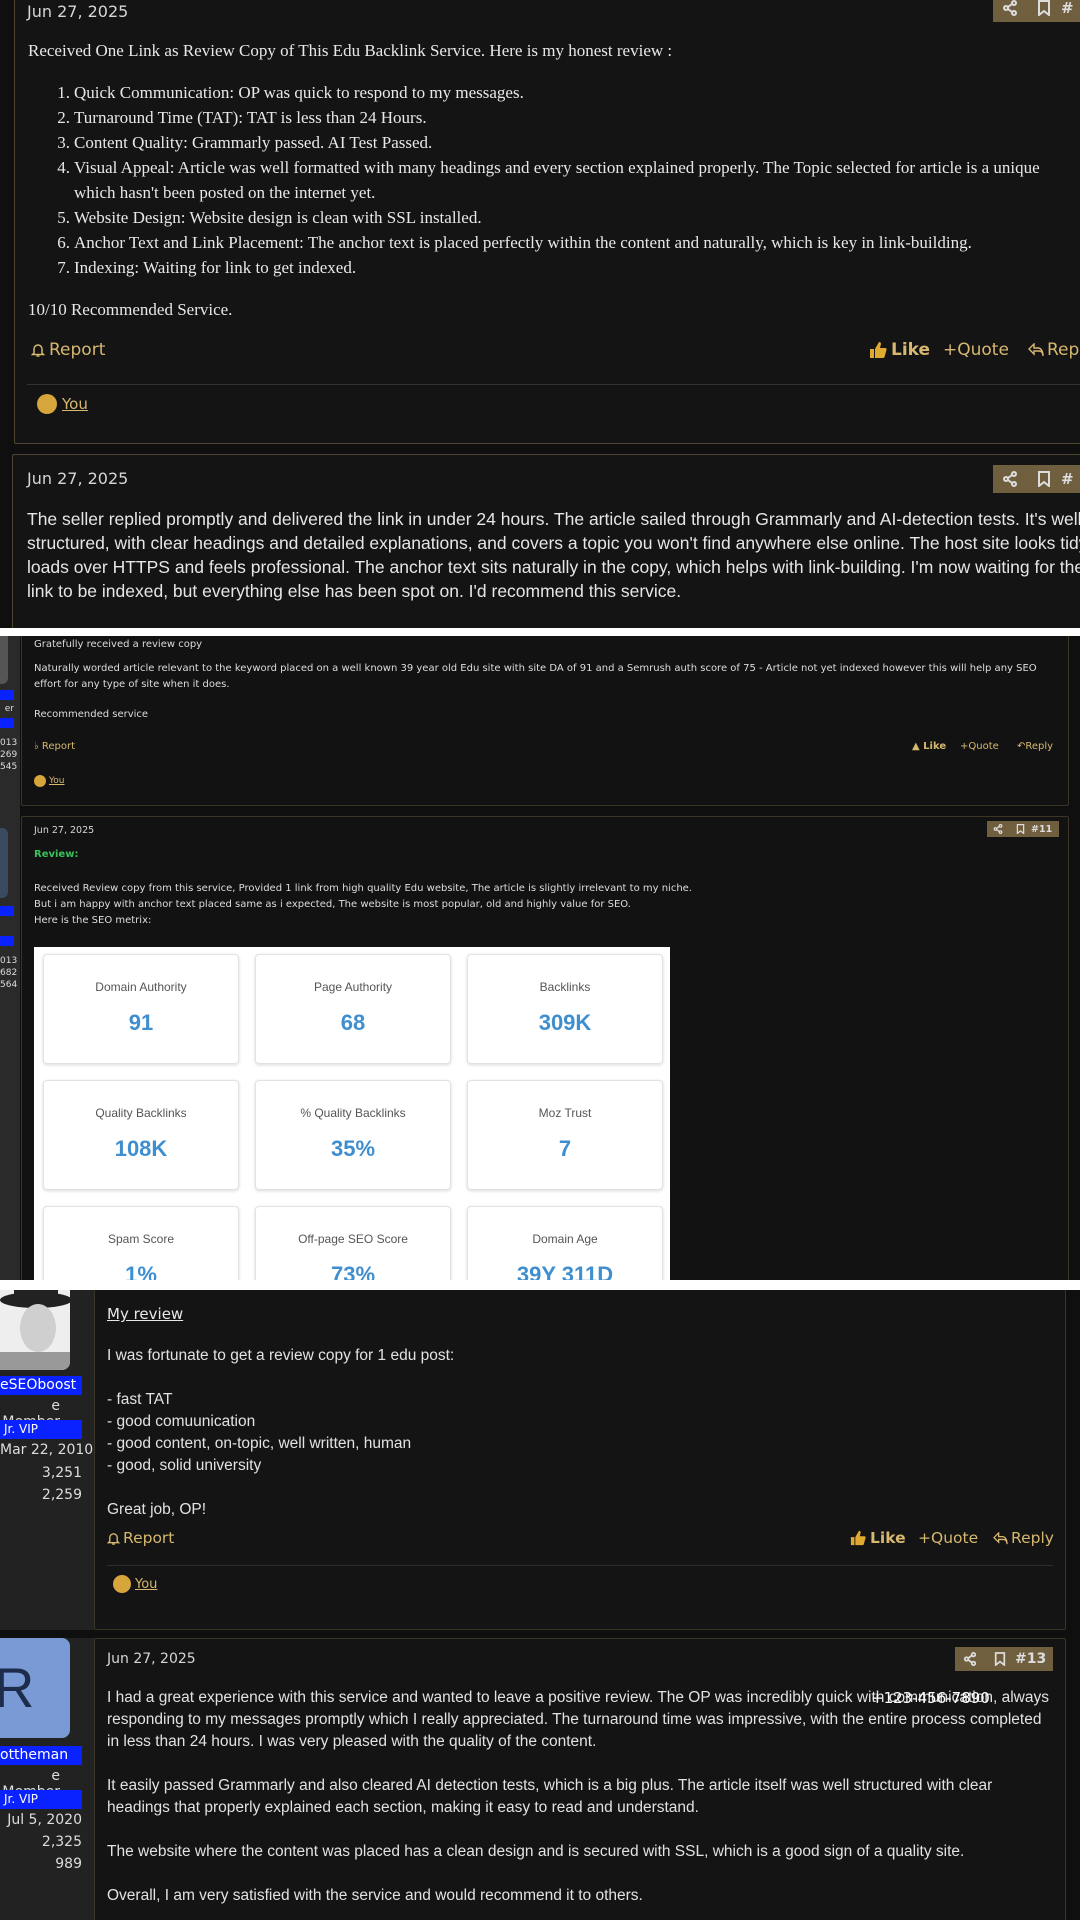 This screenshot has width=1080, height=1920. I want to click on post-number: #11, so click(1041, 829).